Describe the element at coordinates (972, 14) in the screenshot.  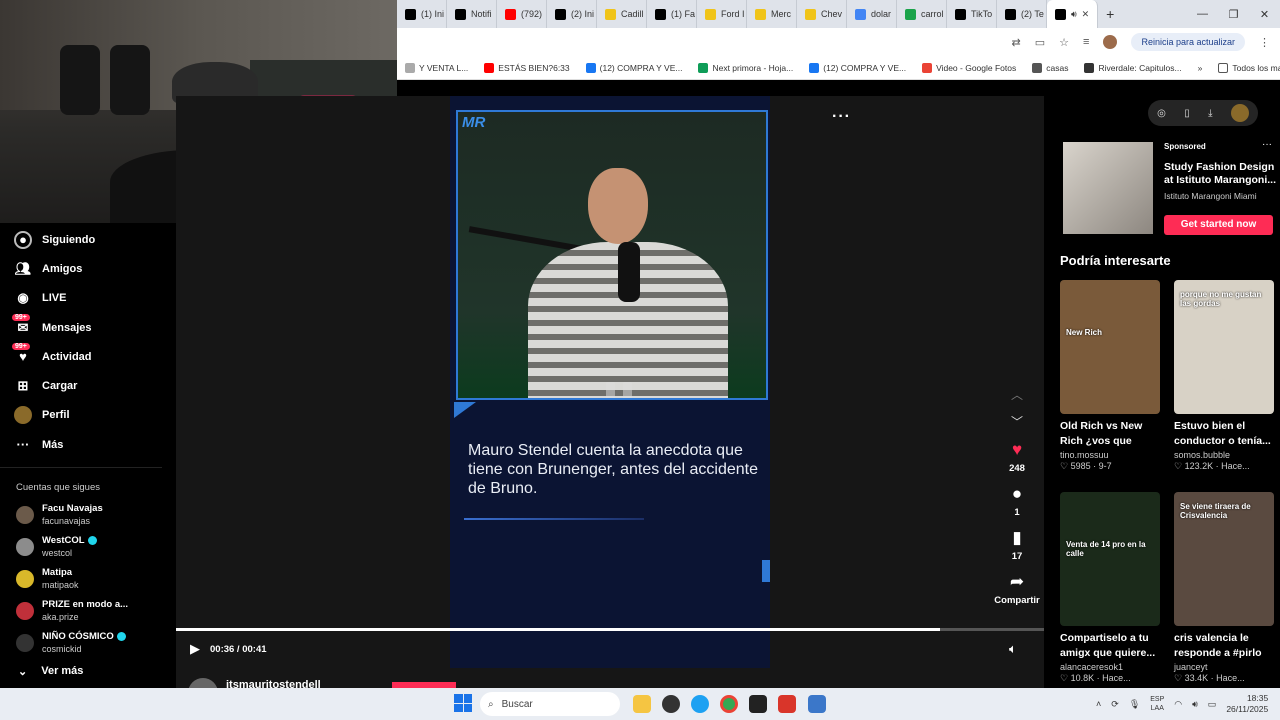
I see `browser-tab: TikTo` at that location.